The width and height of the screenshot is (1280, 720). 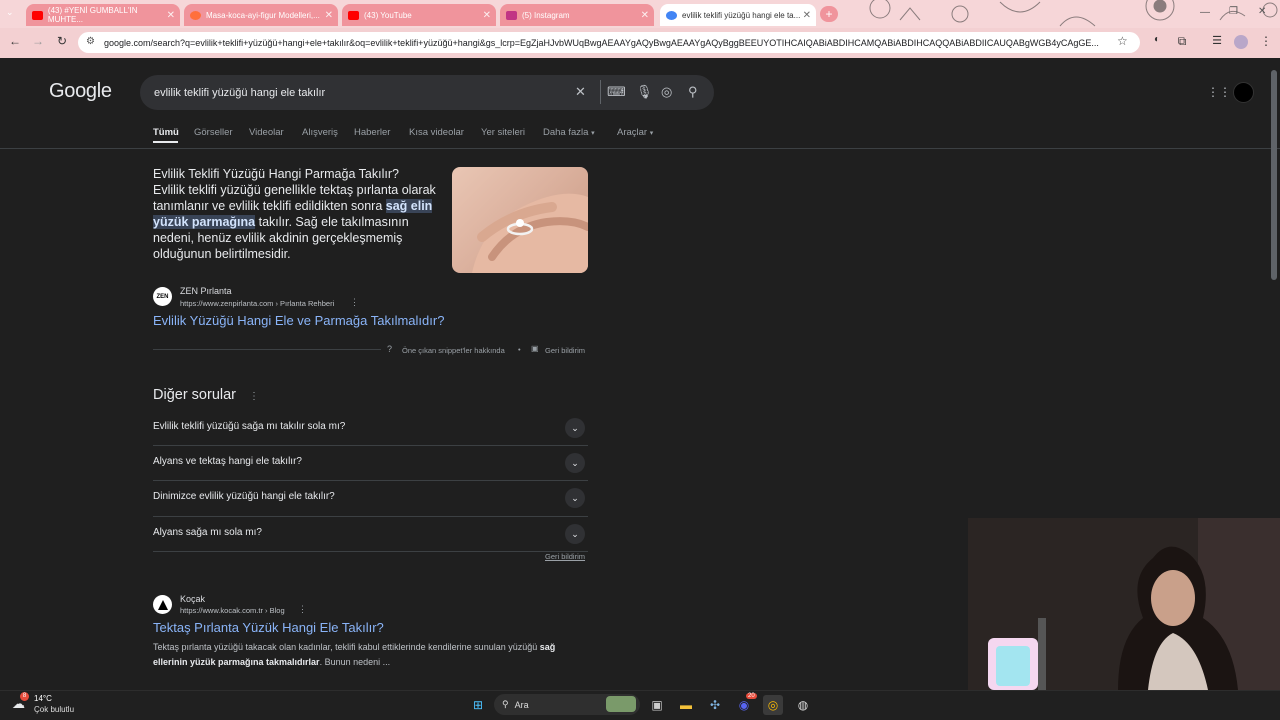 What do you see at coordinates (213, 132) in the screenshot?
I see `tab-images: Görseller` at bounding box center [213, 132].